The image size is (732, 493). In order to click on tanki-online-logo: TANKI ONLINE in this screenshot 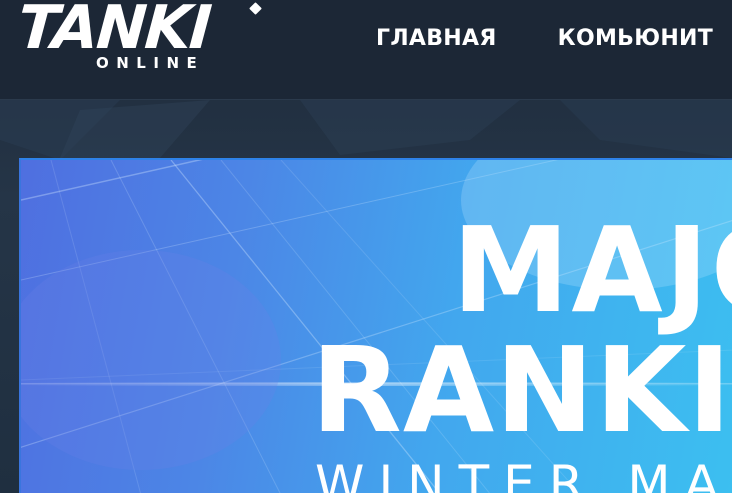, I will do `click(138, 39)`.